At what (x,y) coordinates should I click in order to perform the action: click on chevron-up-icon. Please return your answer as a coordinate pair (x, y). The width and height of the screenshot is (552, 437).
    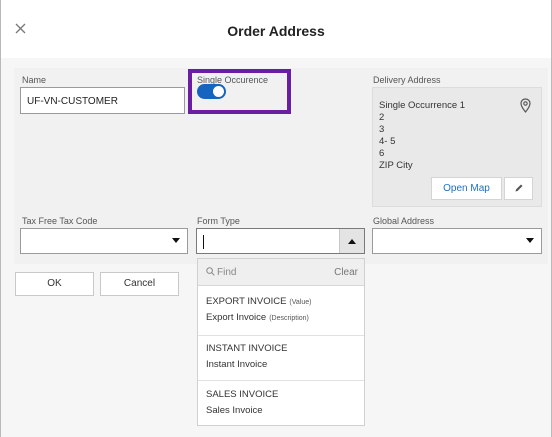
    Looking at the image, I should click on (352, 241).